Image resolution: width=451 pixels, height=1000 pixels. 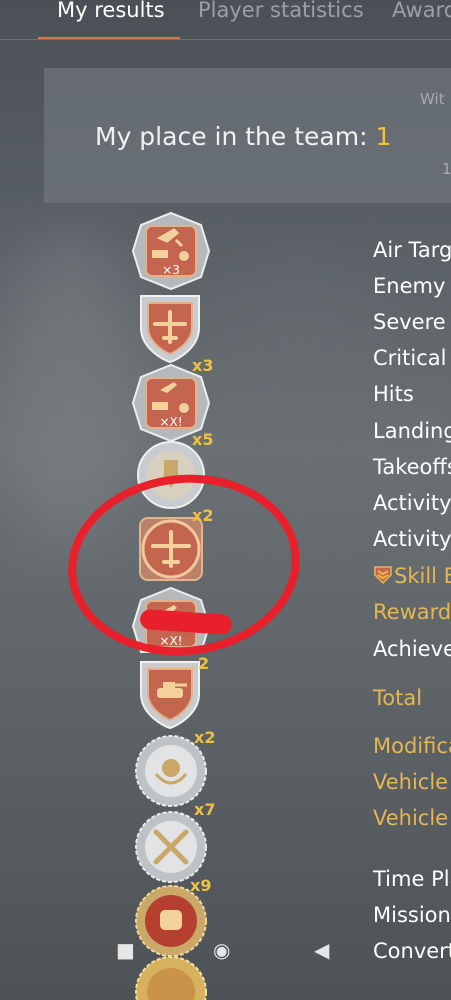 I want to click on stat-row-vehicle-2: Vehicle, so click(x=410, y=818).